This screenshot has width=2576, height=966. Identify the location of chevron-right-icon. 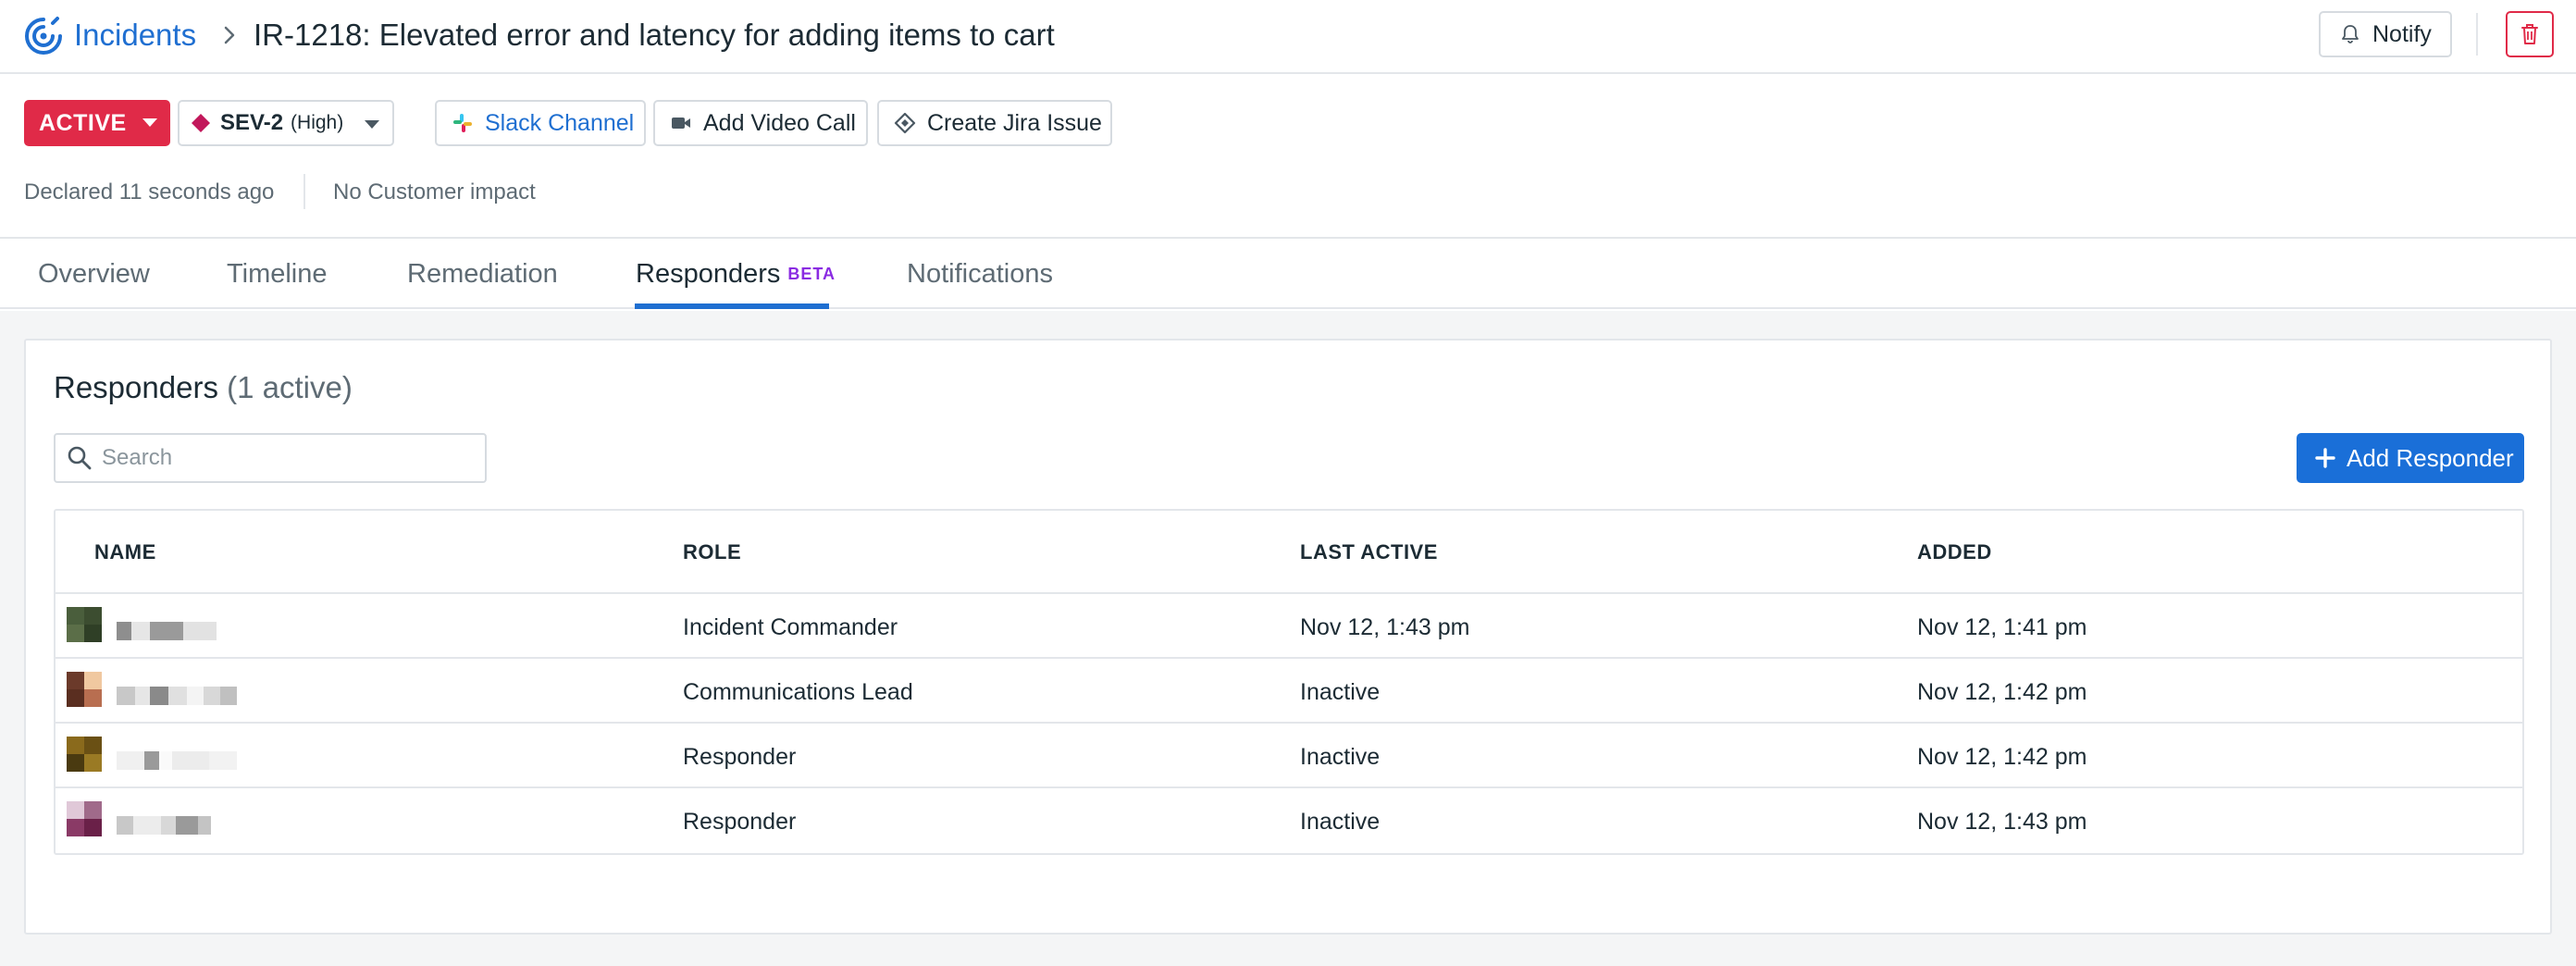
(230, 35).